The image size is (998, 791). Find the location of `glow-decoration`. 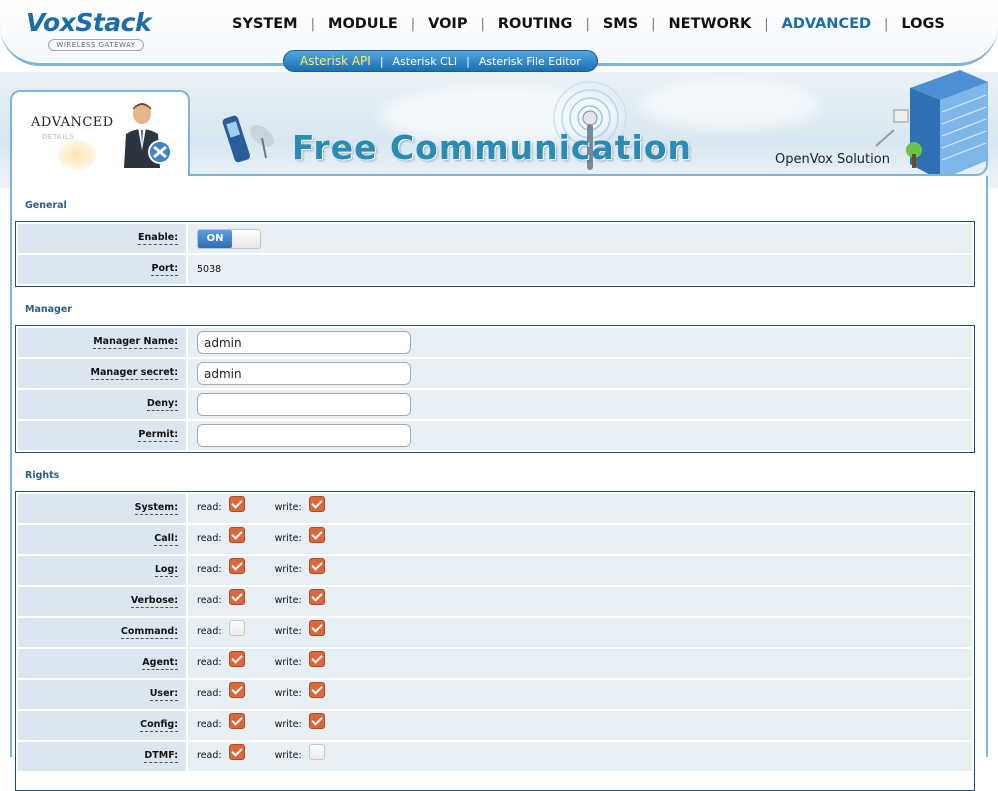

glow-decoration is located at coordinates (77, 155).